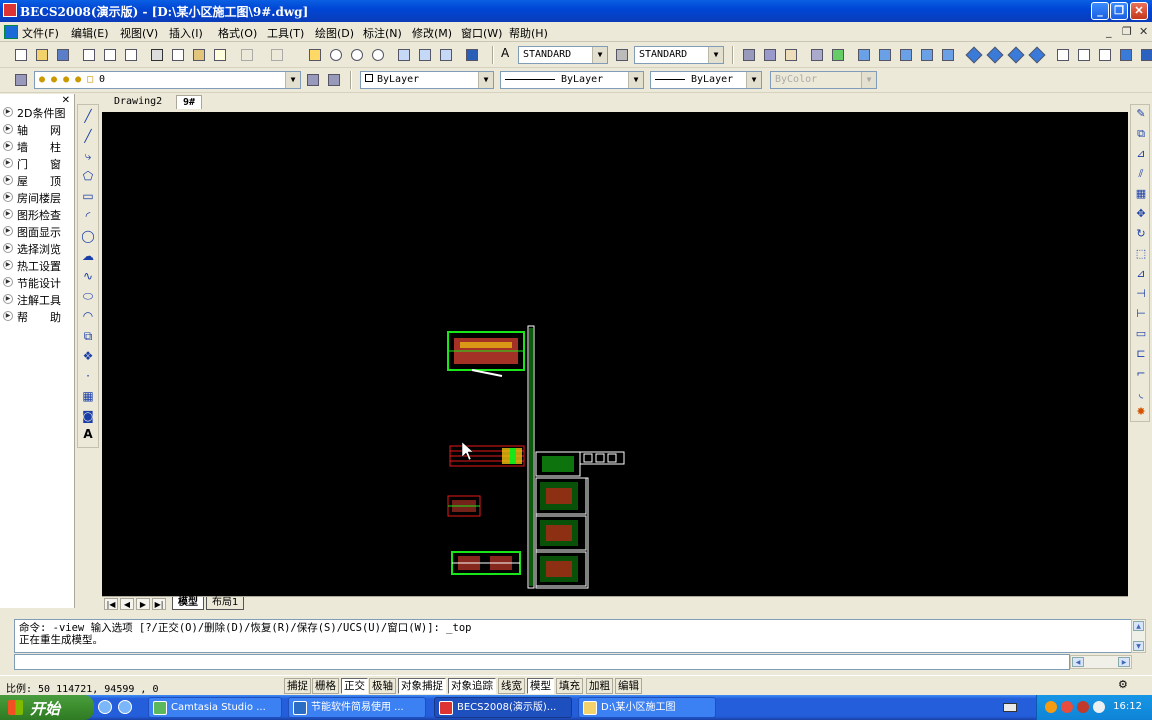 This screenshot has height=720, width=1152. I want to click on status-toggle-ortho: 正交, so click(354, 686).